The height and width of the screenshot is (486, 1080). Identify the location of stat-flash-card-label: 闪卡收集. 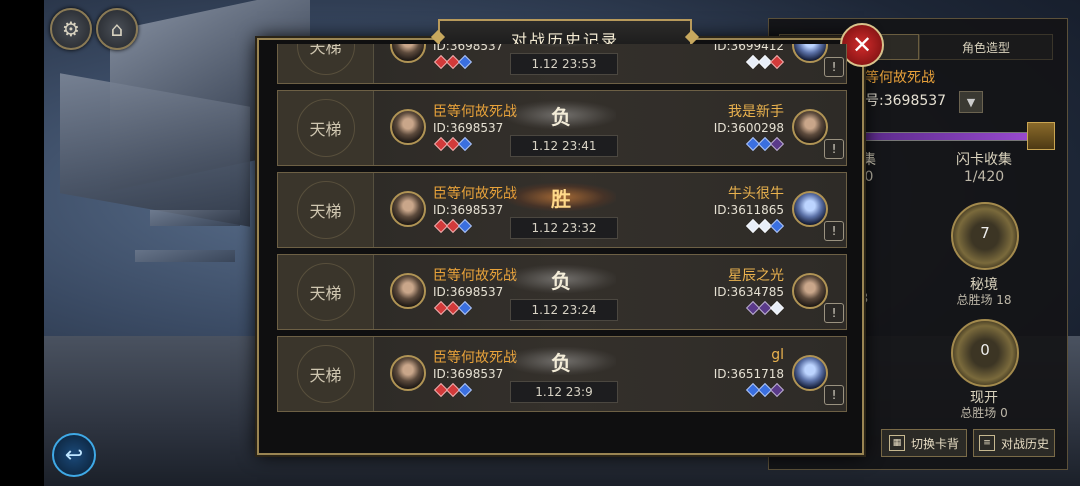
(984, 160).